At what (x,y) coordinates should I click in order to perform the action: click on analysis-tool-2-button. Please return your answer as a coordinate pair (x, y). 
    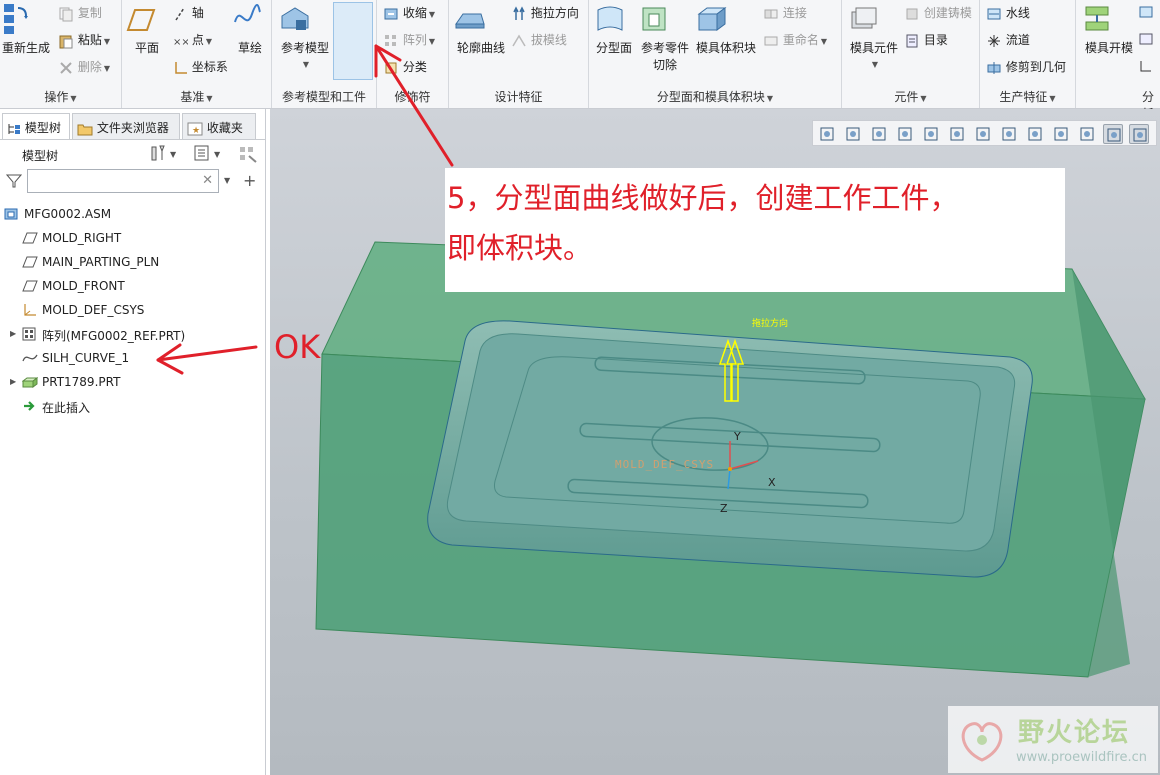
    Looking at the image, I should click on (1146, 39).